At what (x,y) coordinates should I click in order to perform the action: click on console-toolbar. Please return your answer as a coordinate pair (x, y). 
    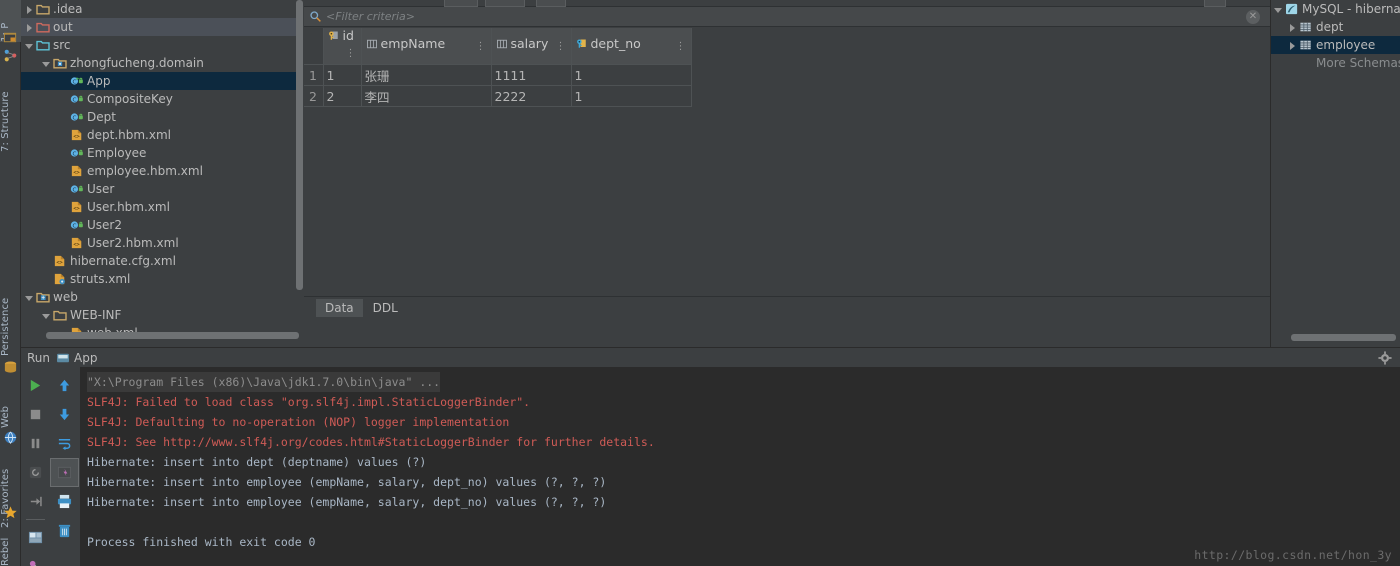
    Looking at the image, I should click on (50, 466).